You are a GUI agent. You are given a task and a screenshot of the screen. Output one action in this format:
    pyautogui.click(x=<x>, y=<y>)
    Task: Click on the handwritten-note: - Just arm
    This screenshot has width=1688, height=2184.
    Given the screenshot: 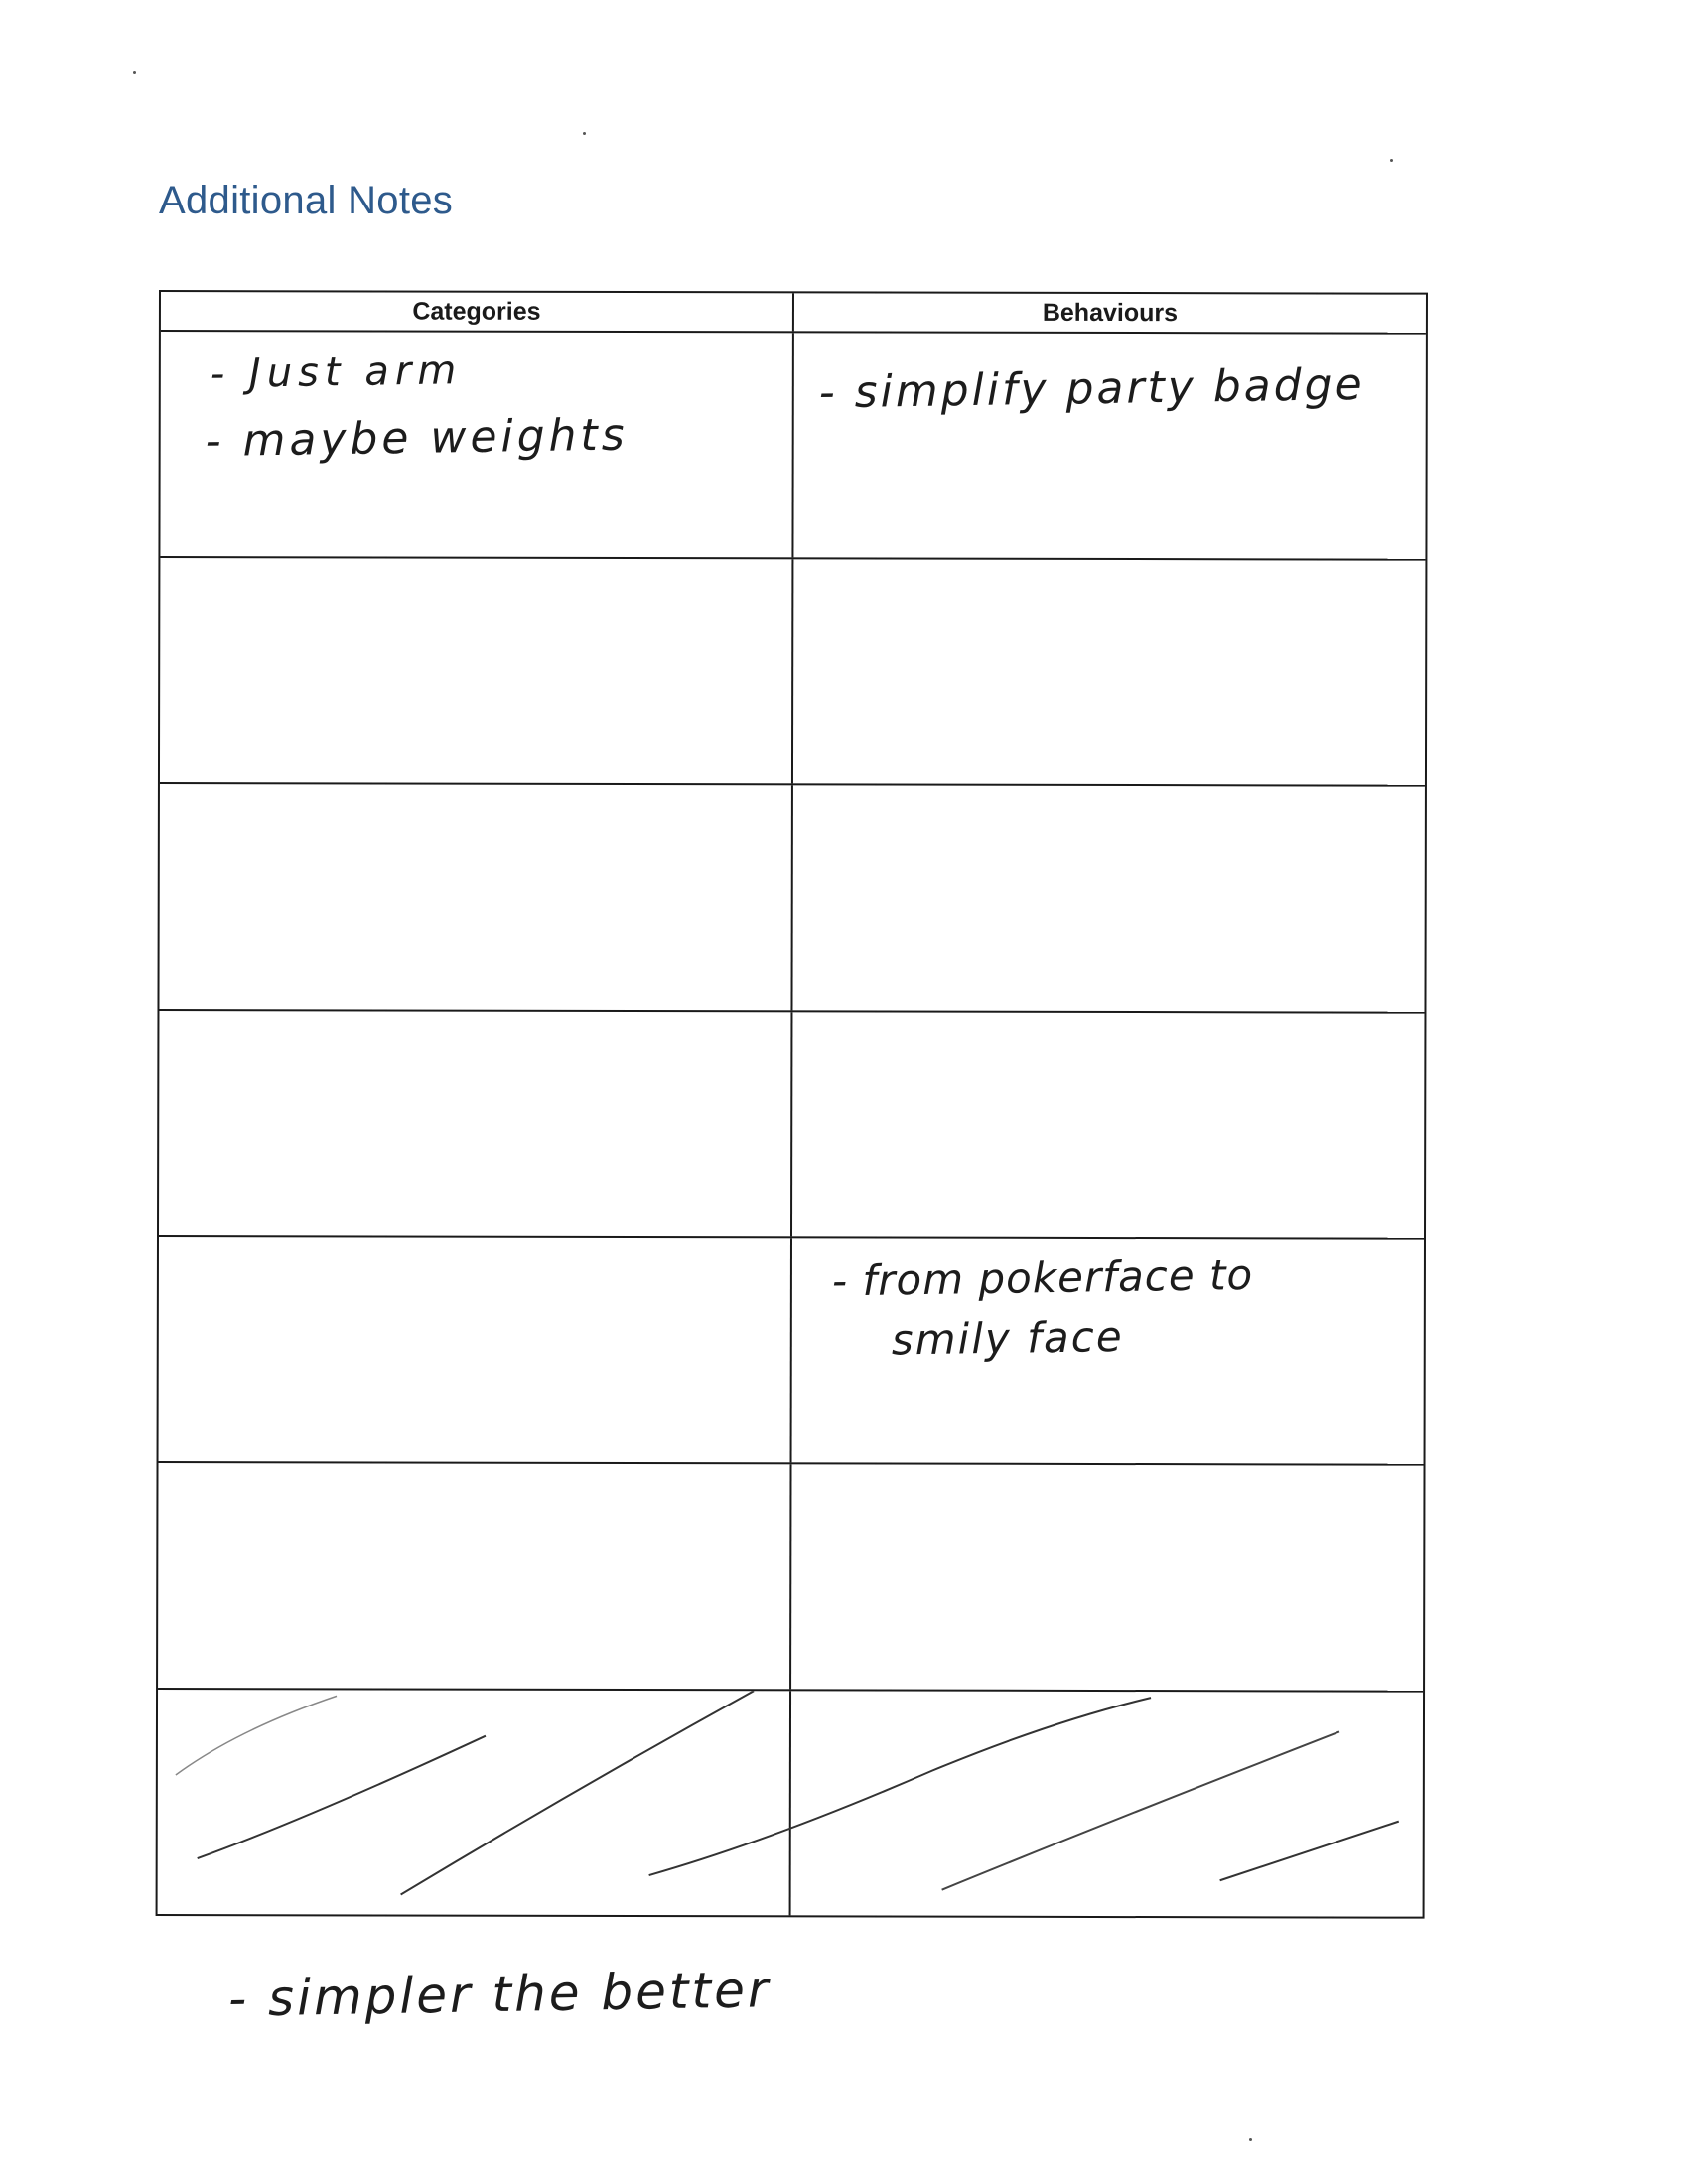 What is the action you would take?
    pyautogui.click(x=336, y=372)
    